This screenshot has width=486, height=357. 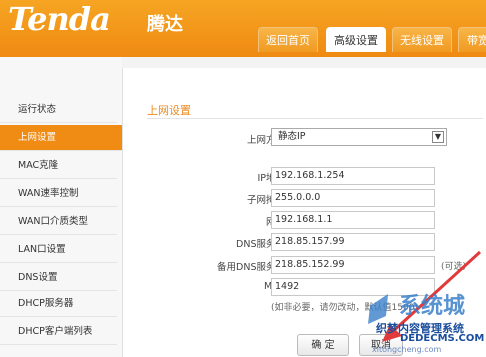 I want to click on sidebar-item-mac-clone: MAC克隆, so click(x=58, y=166).